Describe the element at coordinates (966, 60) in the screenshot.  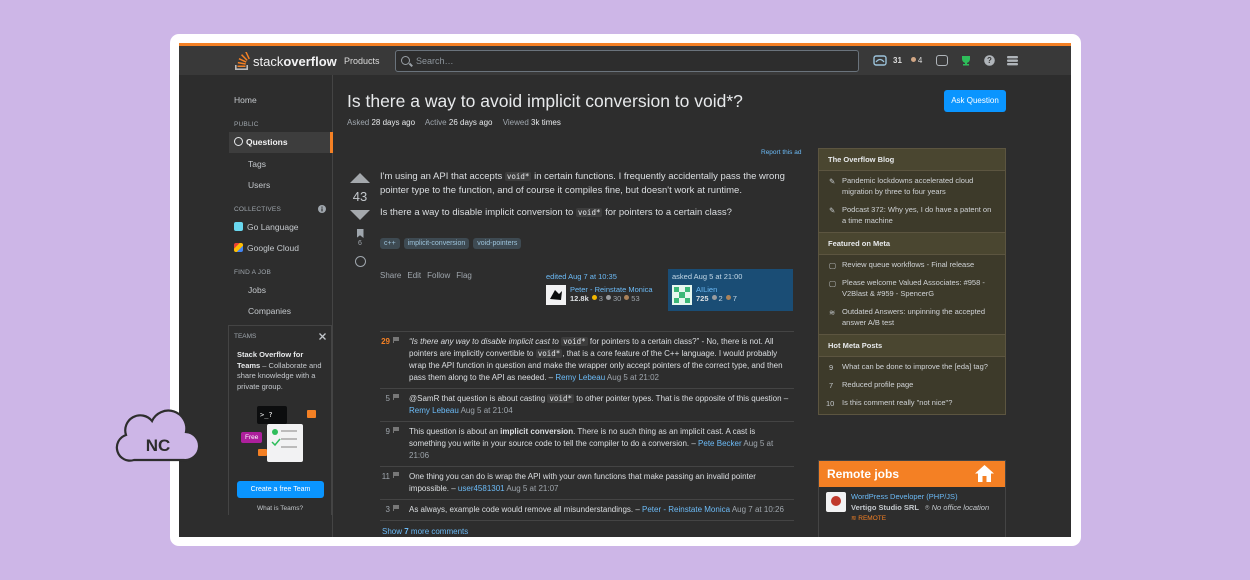
I see `achievements-icon` at that location.